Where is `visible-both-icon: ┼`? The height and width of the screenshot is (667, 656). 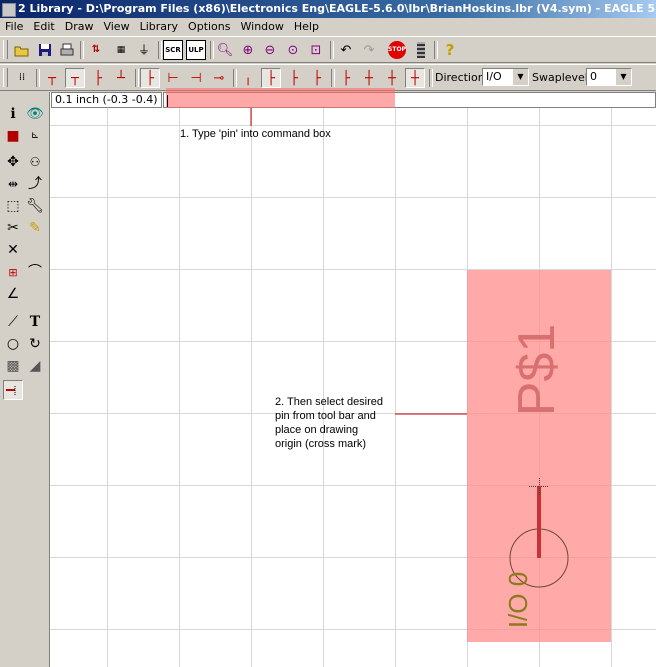
visible-both-icon: ┼ is located at coordinates (415, 78).